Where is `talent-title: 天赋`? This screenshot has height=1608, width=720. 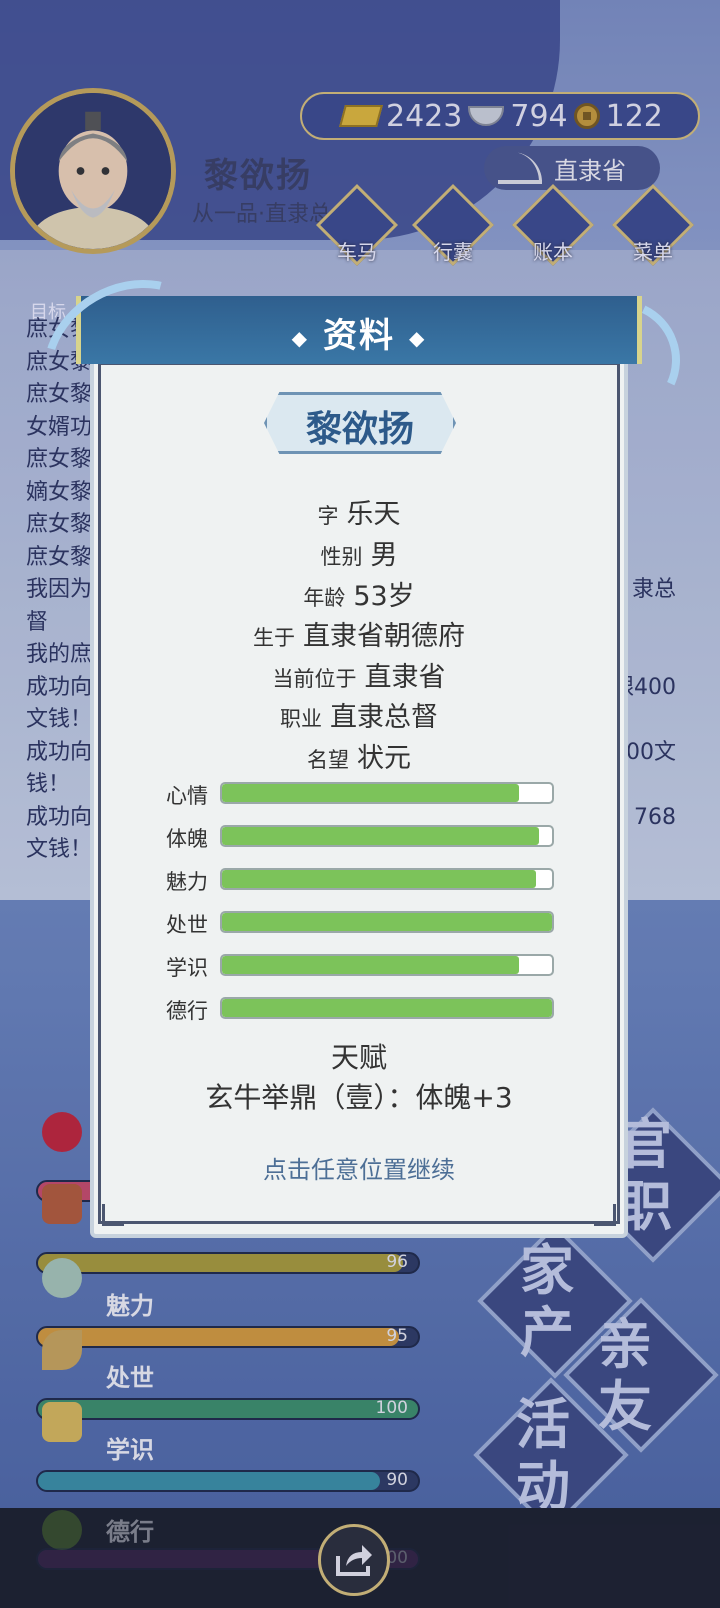 talent-title: 天赋 is located at coordinates (358, 1057).